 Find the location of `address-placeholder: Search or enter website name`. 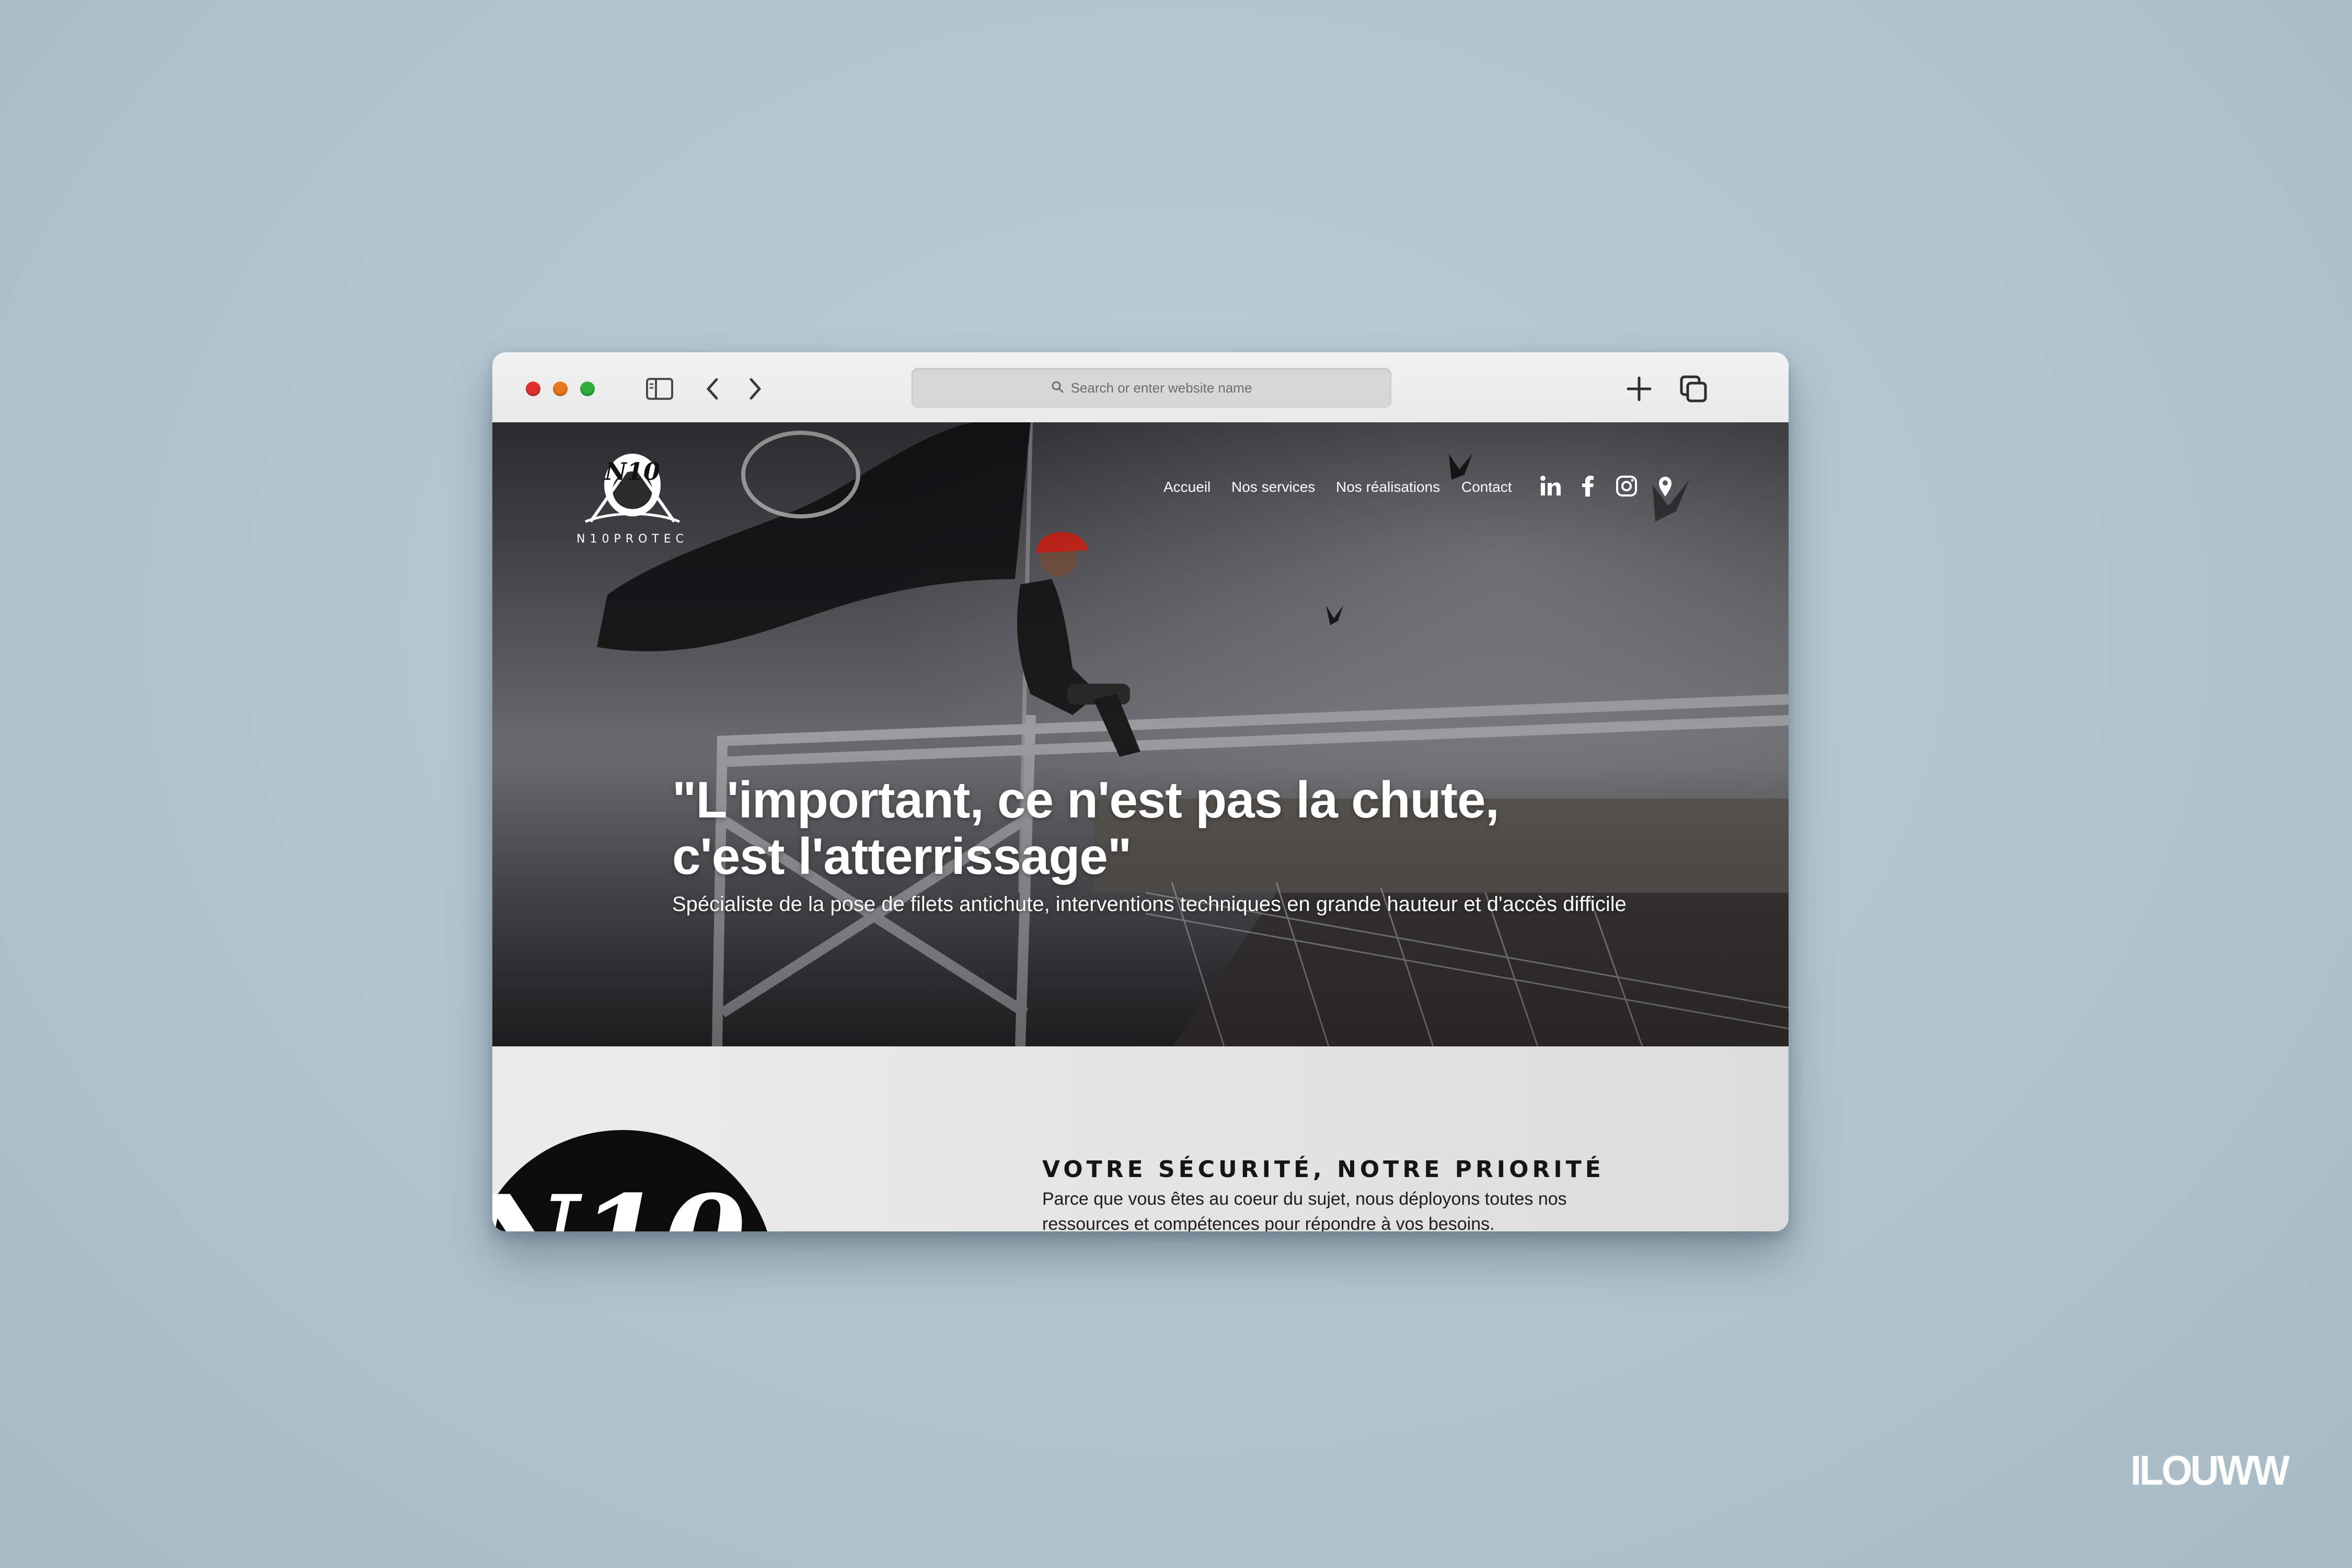

address-placeholder: Search or enter website name is located at coordinates (1161, 387).